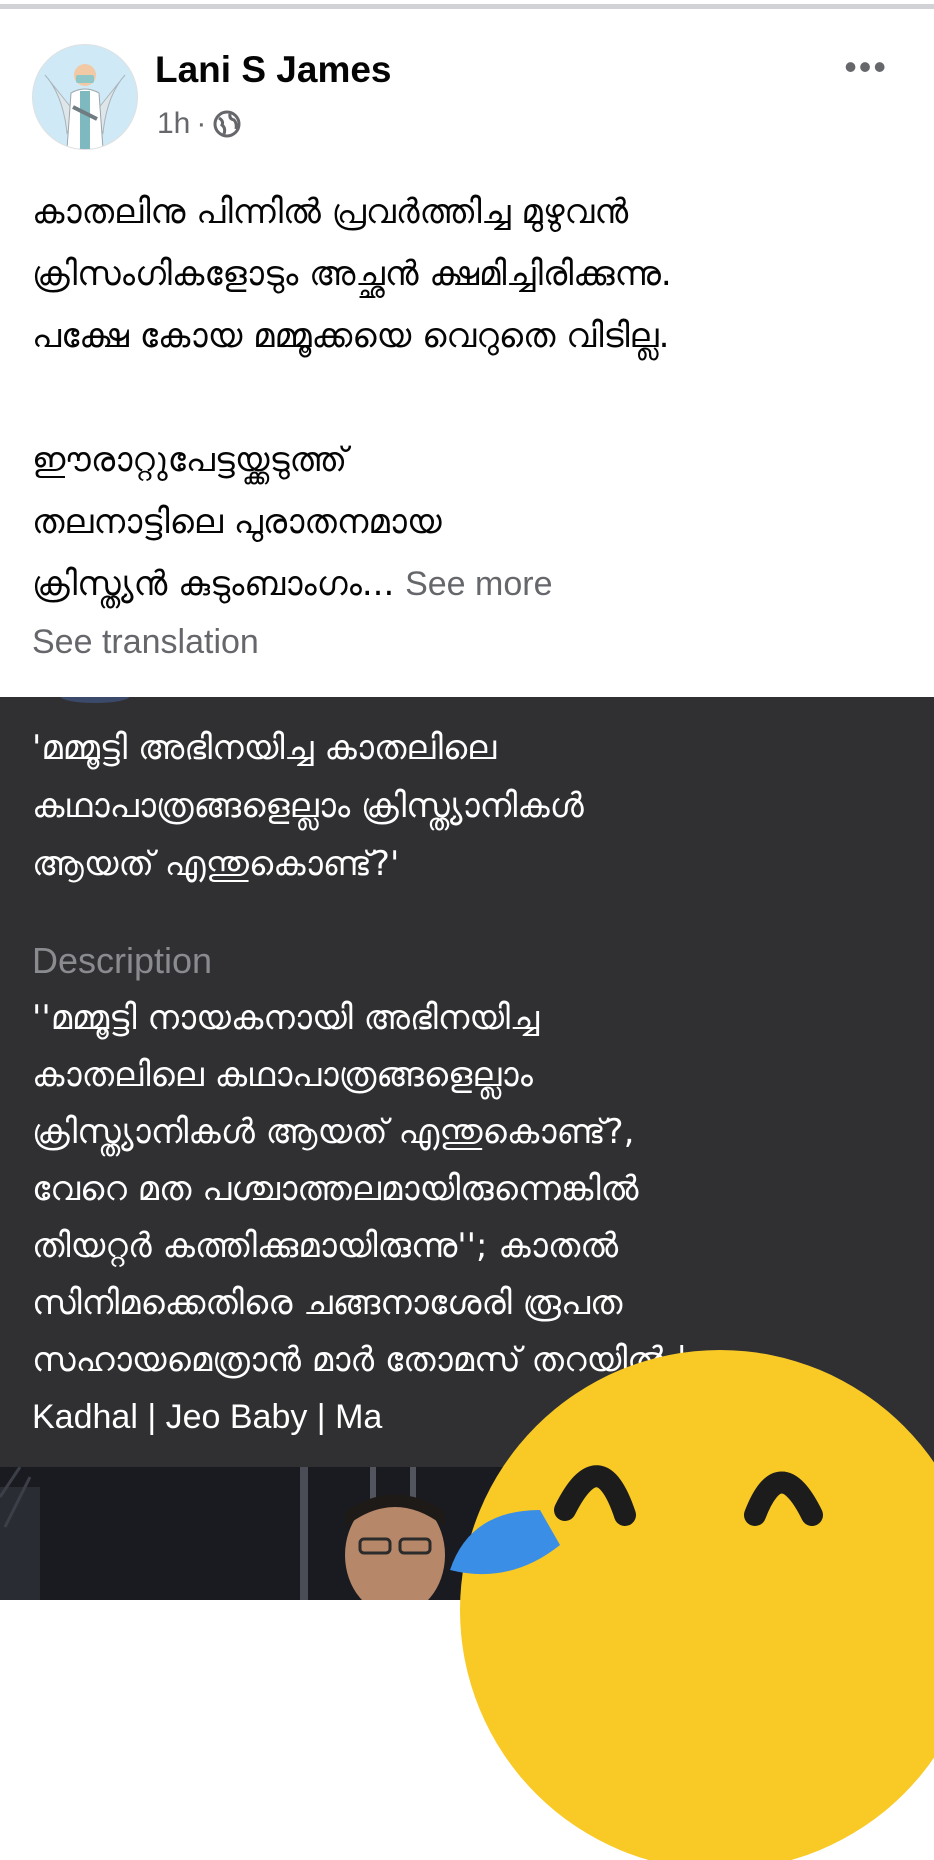 The image size is (934, 1860). Describe the element at coordinates (216, 864) in the screenshot. I see `headline-line: ആയത് എന്തുകൊണ്ട്?'` at that location.